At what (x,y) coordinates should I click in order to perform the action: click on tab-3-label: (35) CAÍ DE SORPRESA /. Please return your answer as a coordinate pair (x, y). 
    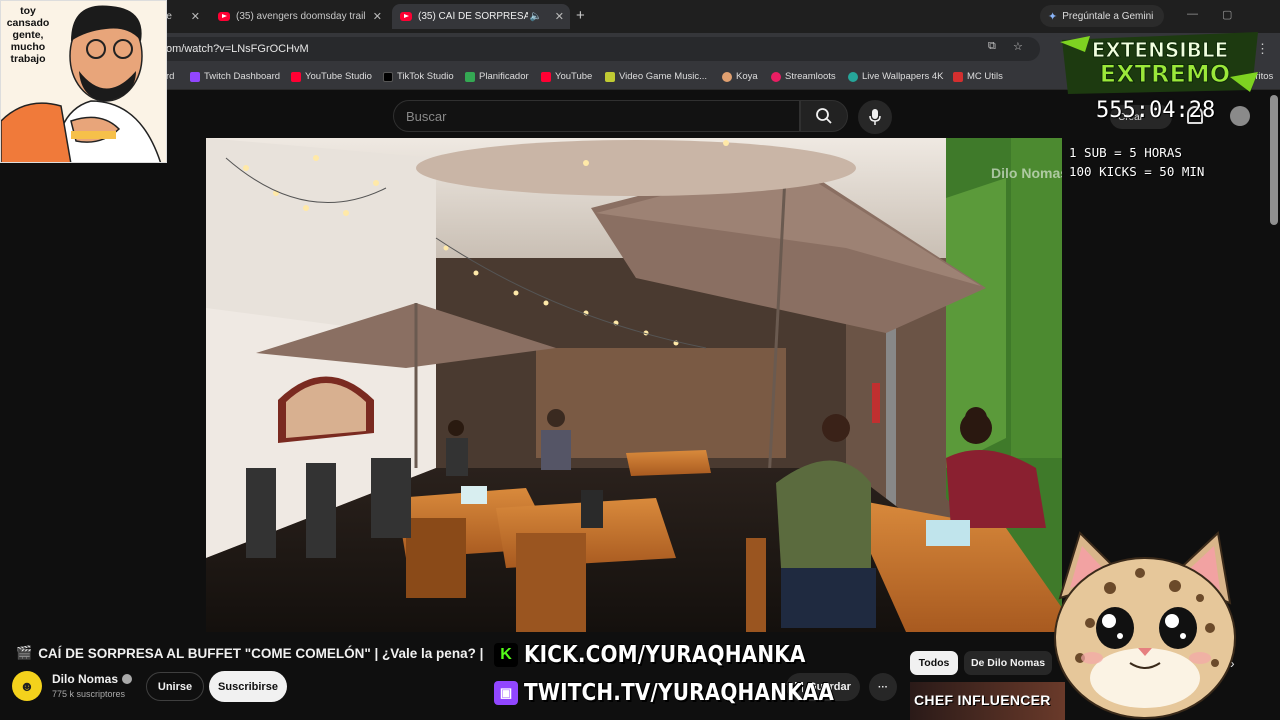
    Looking at the image, I should click on (473, 16).